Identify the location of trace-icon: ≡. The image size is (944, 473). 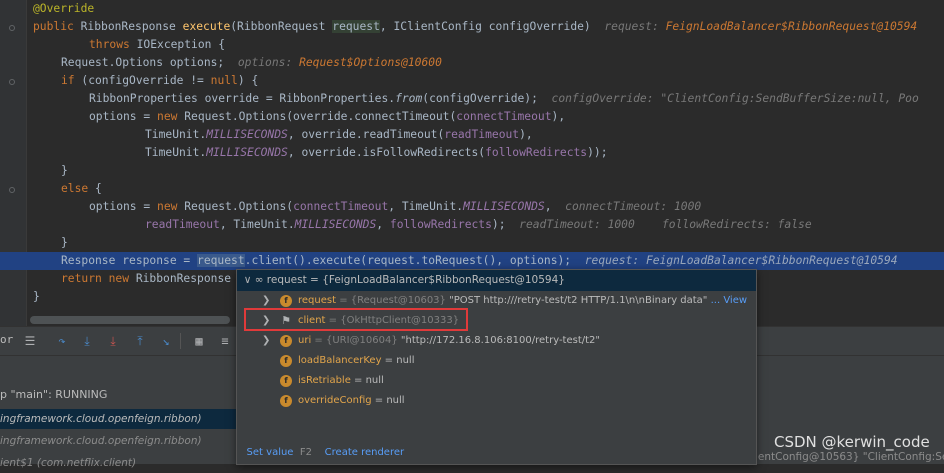
(225, 341).